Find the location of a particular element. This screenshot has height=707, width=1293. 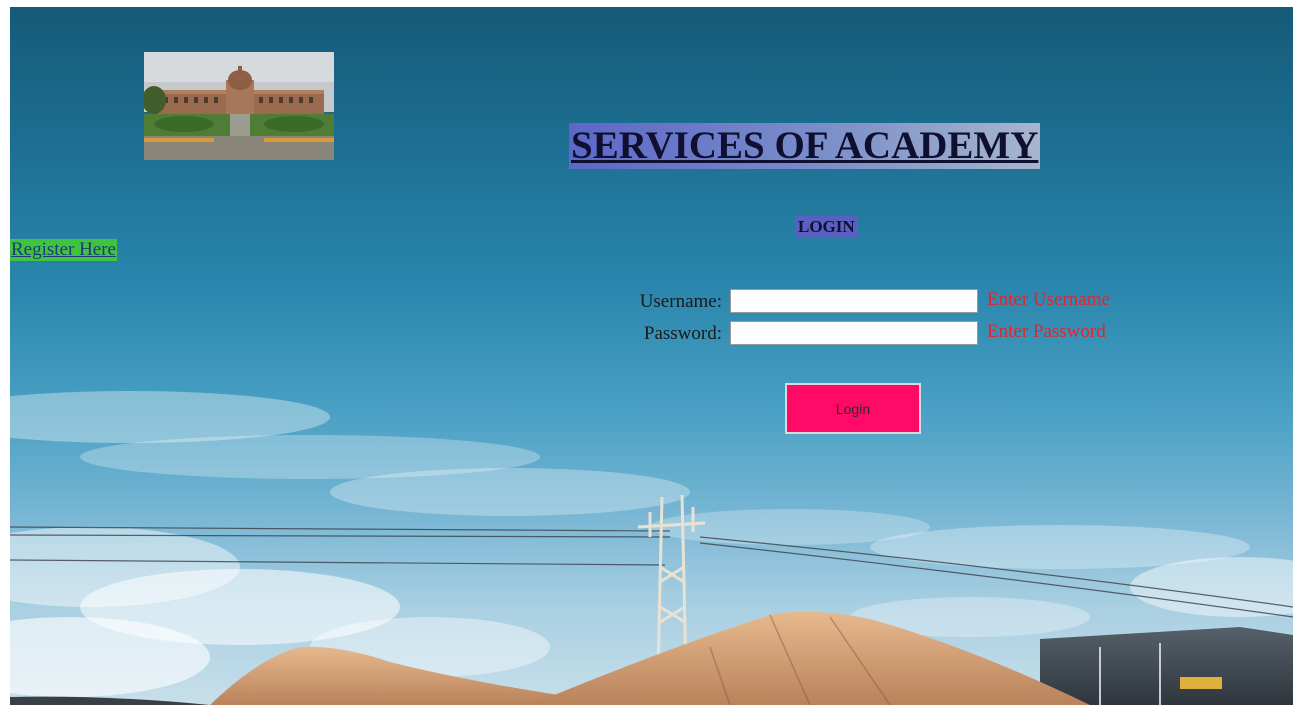

shipping-container is located at coordinates (1166, 666).